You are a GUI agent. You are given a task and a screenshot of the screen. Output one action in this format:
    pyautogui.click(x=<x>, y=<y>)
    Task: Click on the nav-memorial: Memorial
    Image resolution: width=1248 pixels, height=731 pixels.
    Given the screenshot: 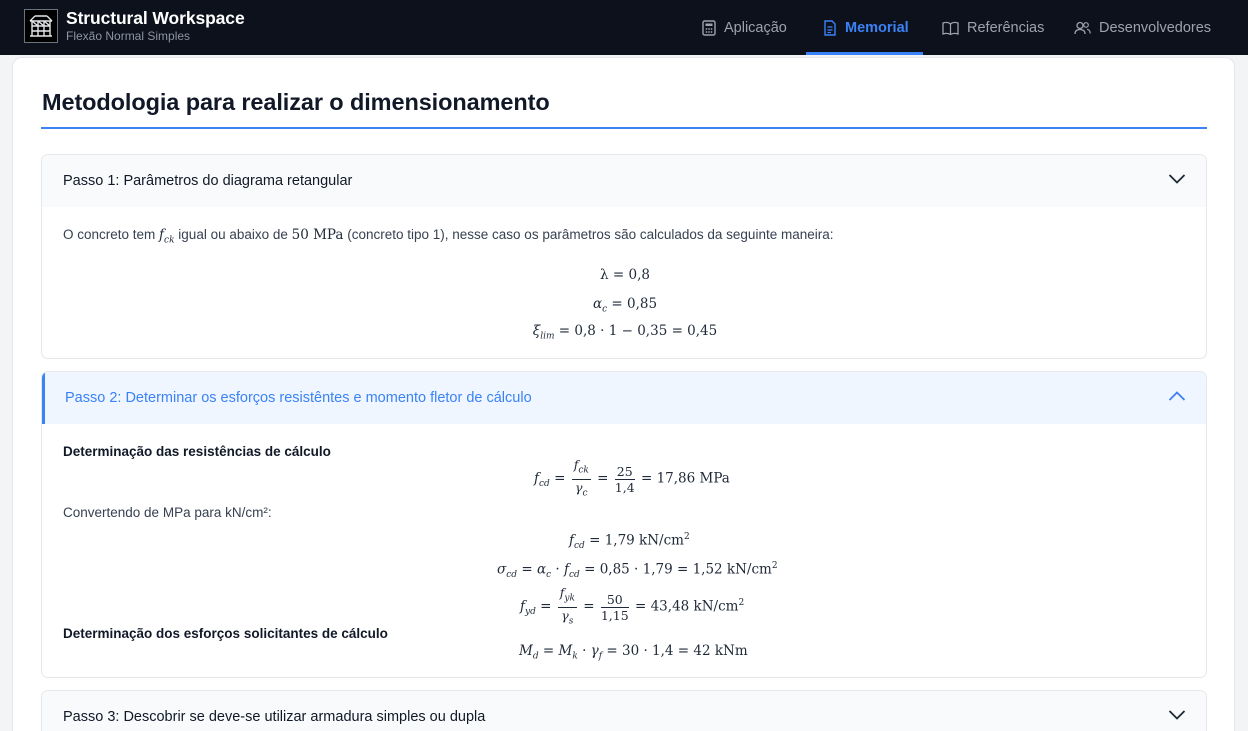 What is the action you would take?
    pyautogui.click(x=866, y=27)
    